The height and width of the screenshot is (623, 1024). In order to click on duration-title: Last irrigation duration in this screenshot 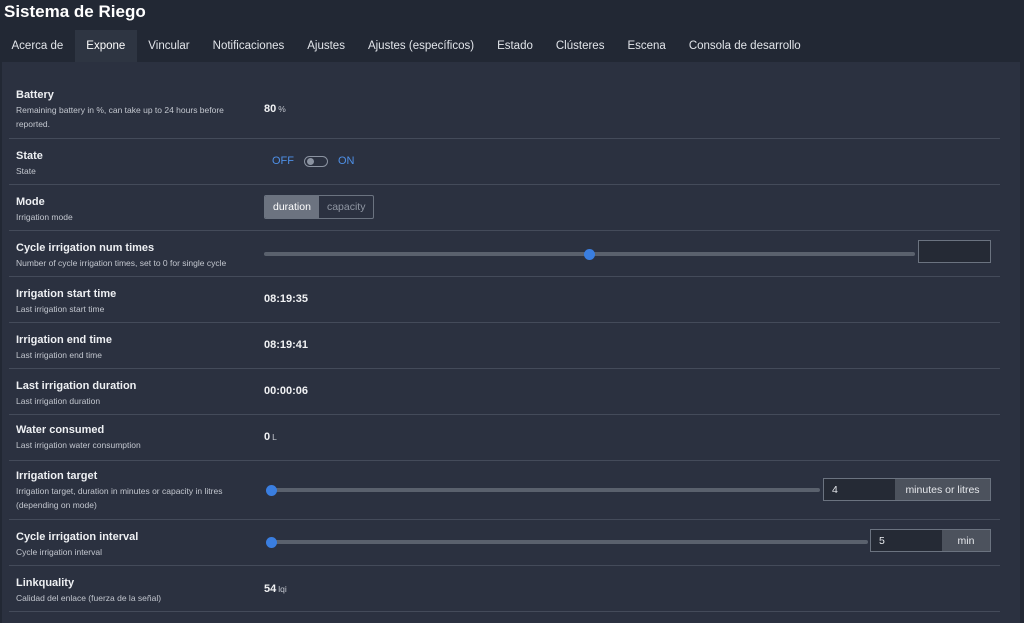, I will do `click(76, 386)`.